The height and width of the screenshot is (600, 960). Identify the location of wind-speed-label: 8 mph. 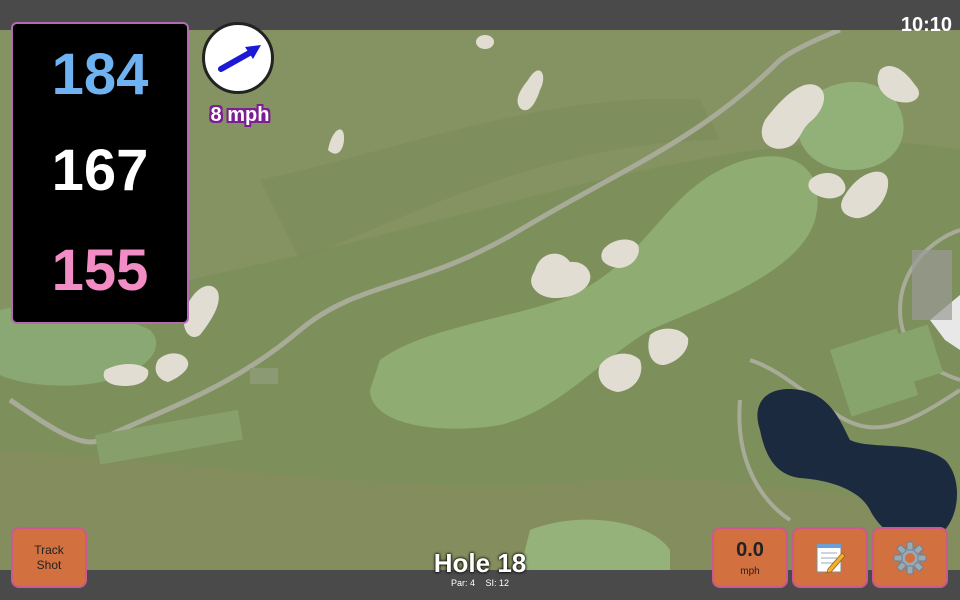
(240, 115).